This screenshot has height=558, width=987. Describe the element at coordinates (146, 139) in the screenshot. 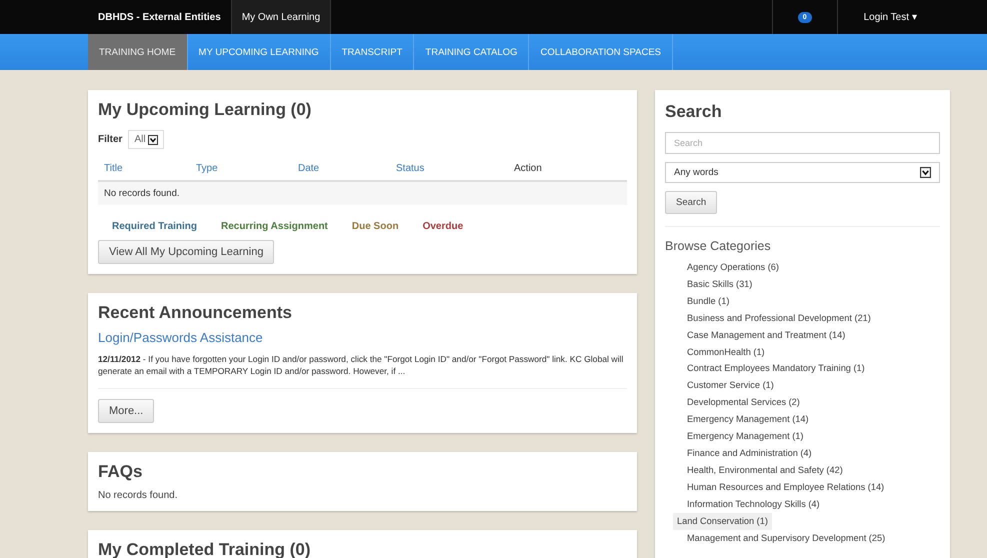

I see `filter-select: All` at that location.